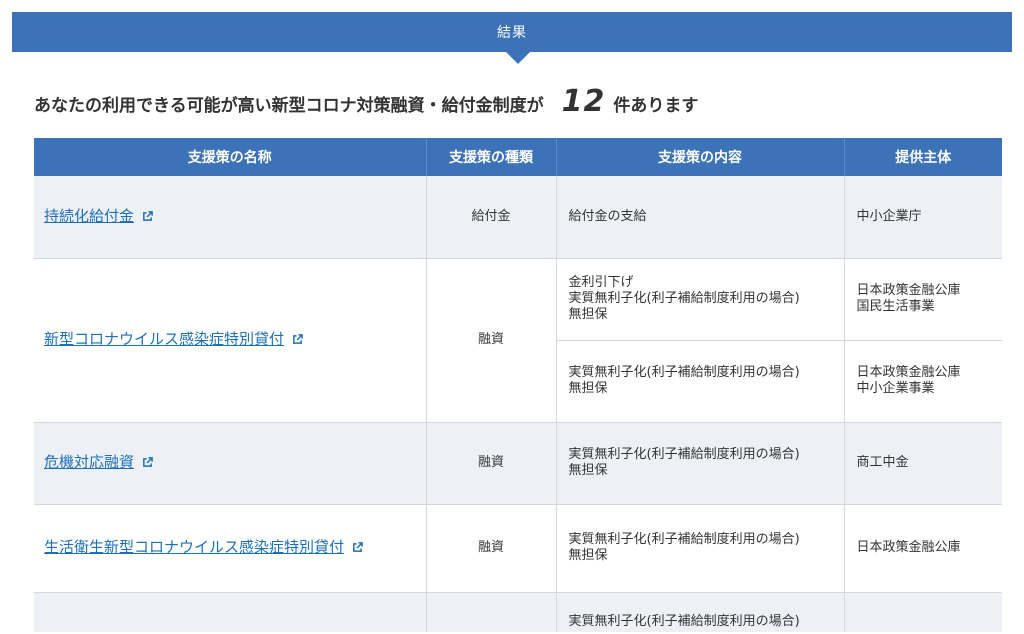 The width and height of the screenshot is (1024, 634). Describe the element at coordinates (923, 217) in the screenshot. I see `cell-provider: 中小企業庁` at that location.